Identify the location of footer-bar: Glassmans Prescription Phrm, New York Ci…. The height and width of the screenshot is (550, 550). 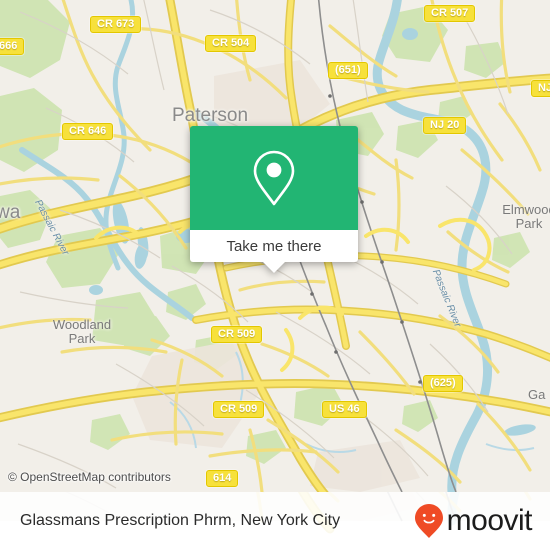
(275, 521).